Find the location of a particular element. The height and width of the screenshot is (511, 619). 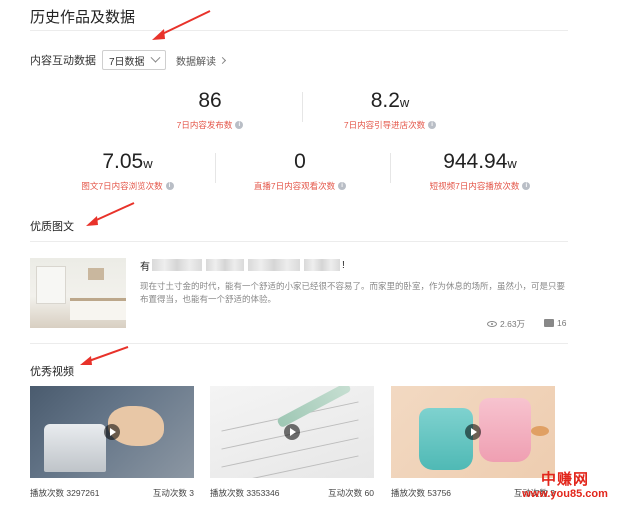

metric-article-views: 7.05w 图文7日内容浏览次数 i is located at coordinates (127, 171).